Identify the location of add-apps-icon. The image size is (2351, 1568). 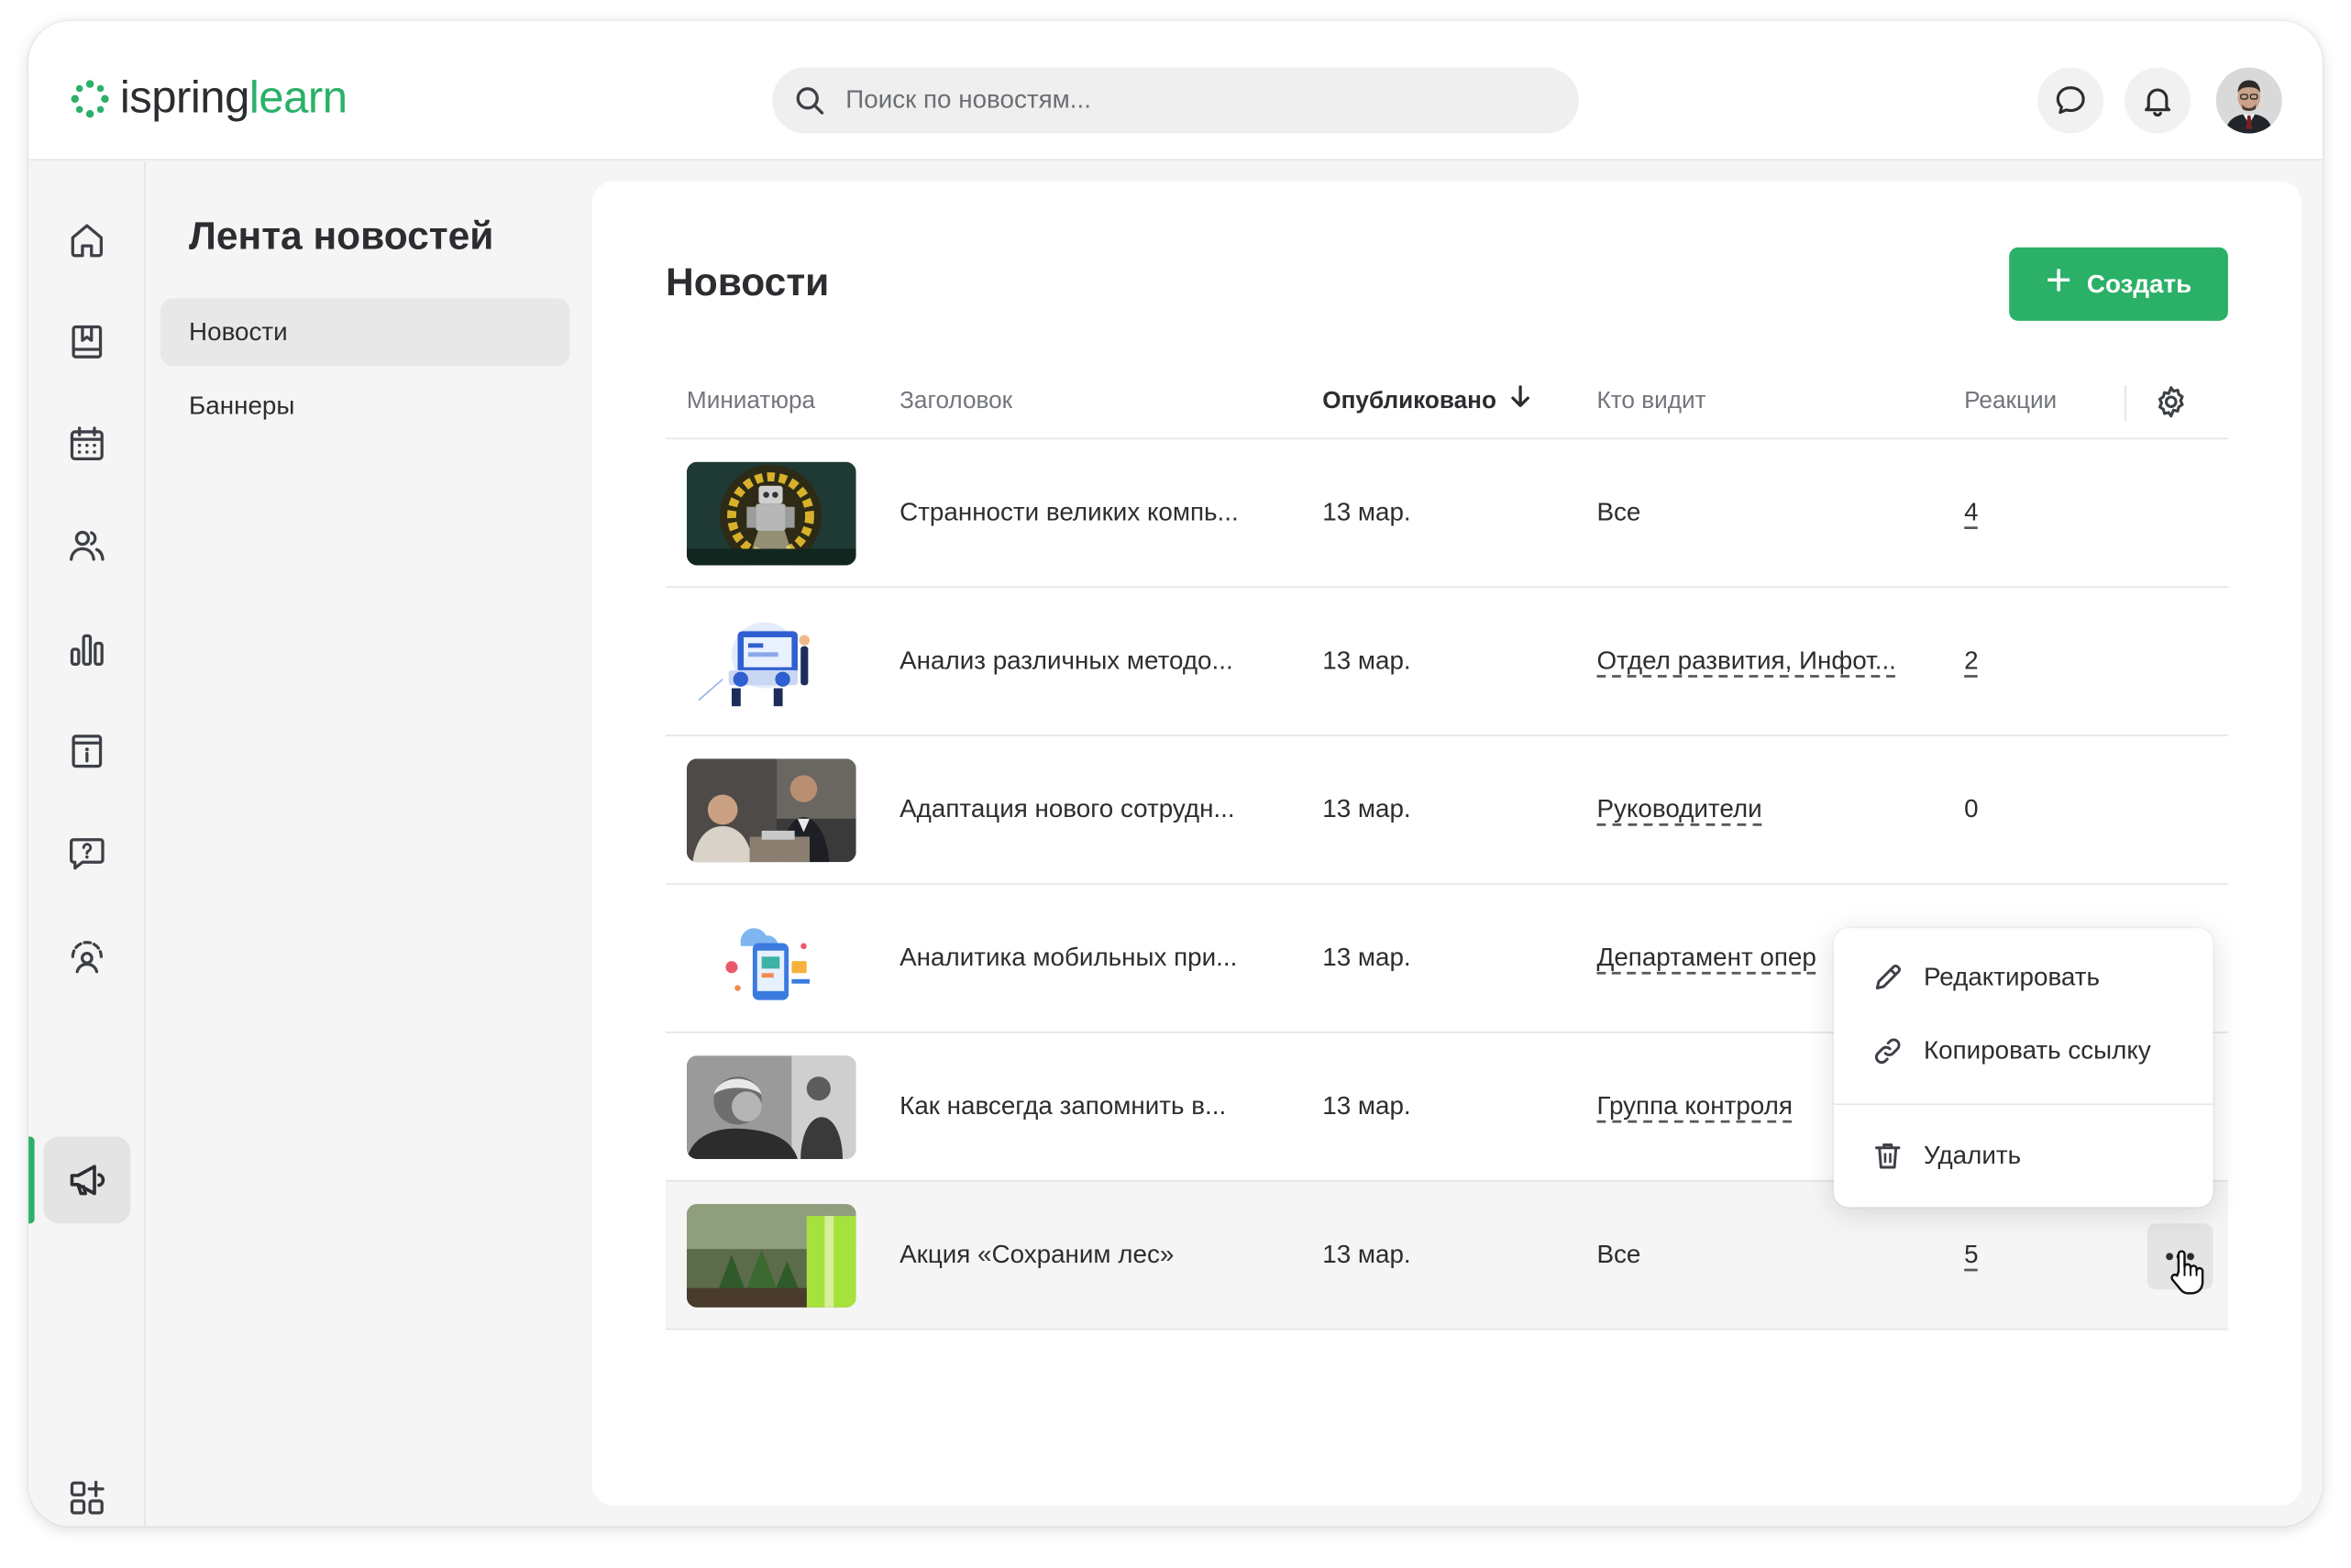
(87, 1497).